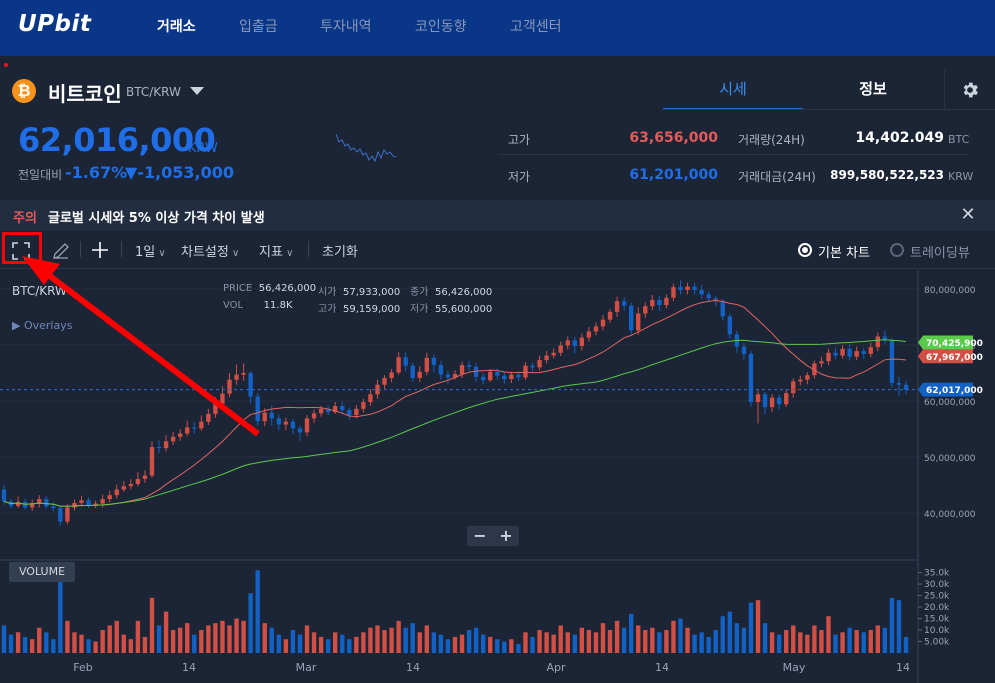  Describe the element at coordinates (937, 620) in the screenshot. I see `volume-tick-label: 15.0k` at that location.